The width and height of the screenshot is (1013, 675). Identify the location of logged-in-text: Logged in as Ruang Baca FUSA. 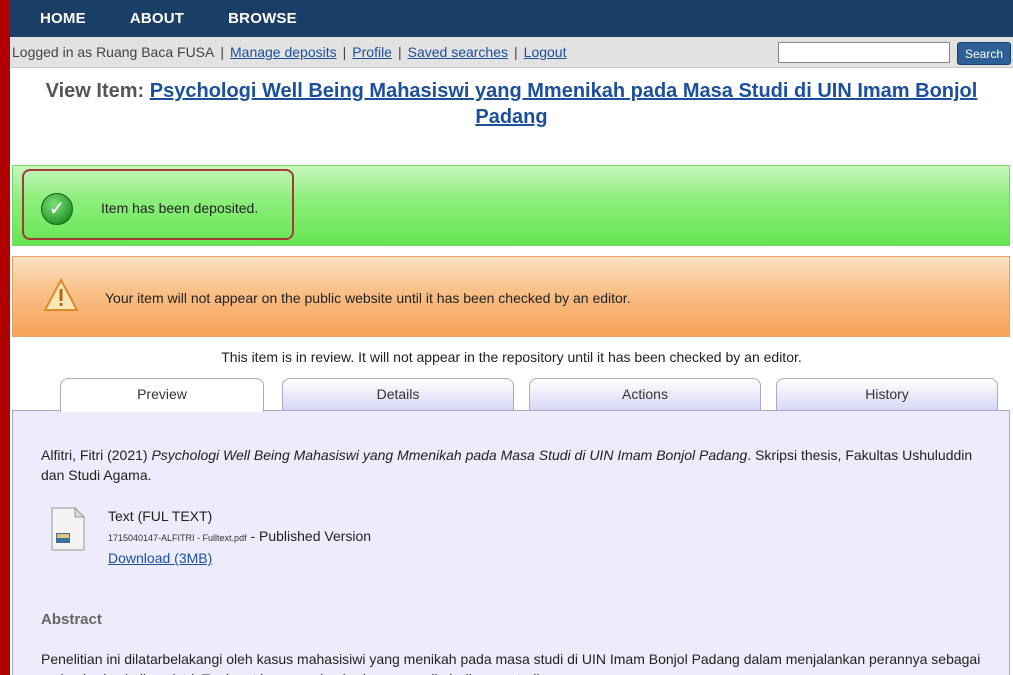
(113, 52).